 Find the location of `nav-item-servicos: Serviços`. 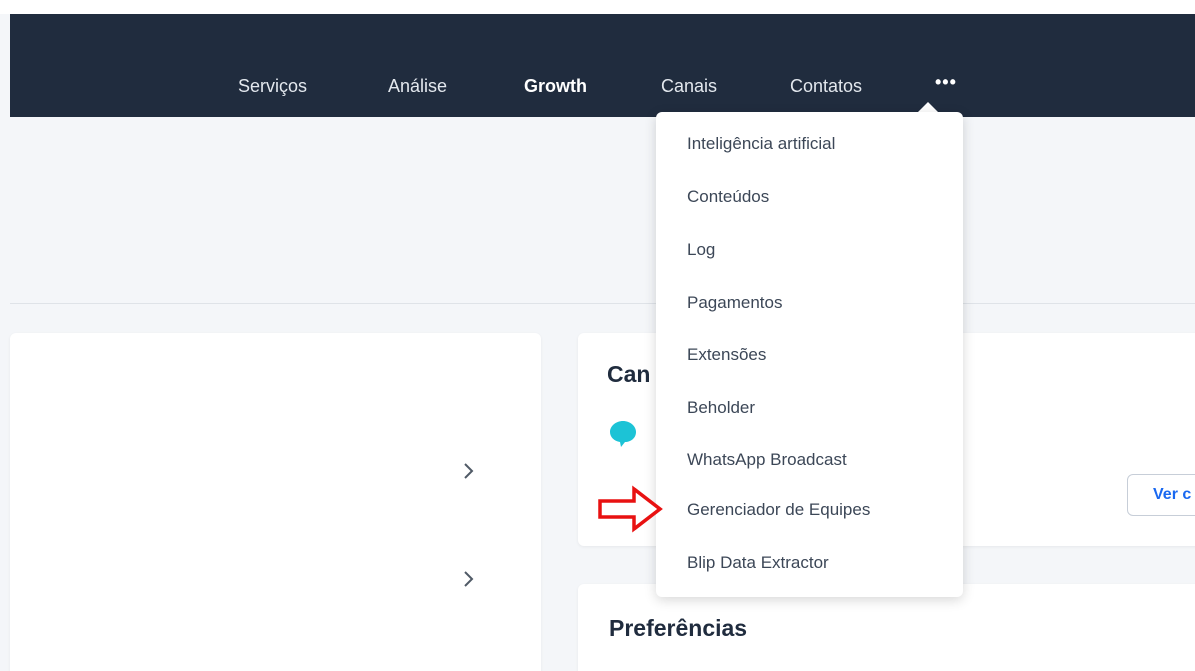

nav-item-servicos: Serviços is located at coordinates (272, 86).